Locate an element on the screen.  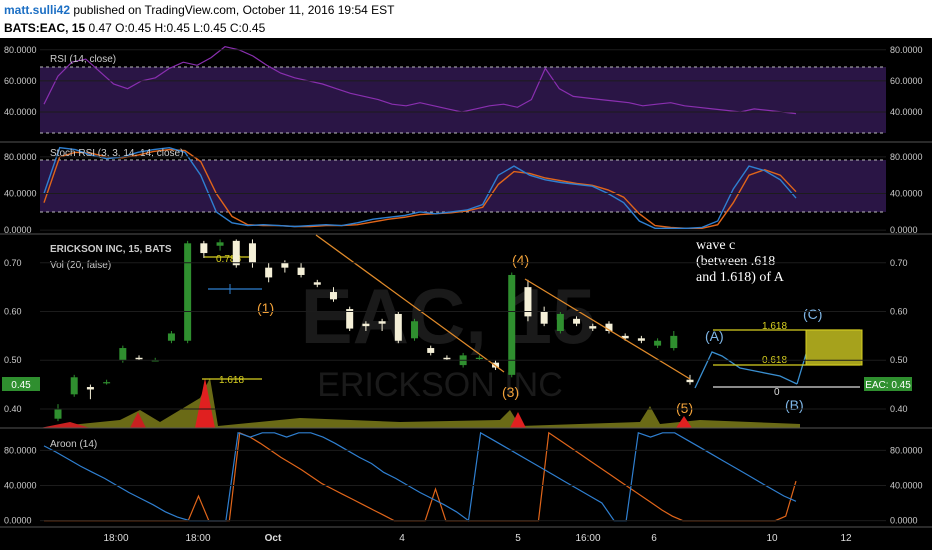
annotation-line-2: (between .618 is located at coordinates (735, 261).